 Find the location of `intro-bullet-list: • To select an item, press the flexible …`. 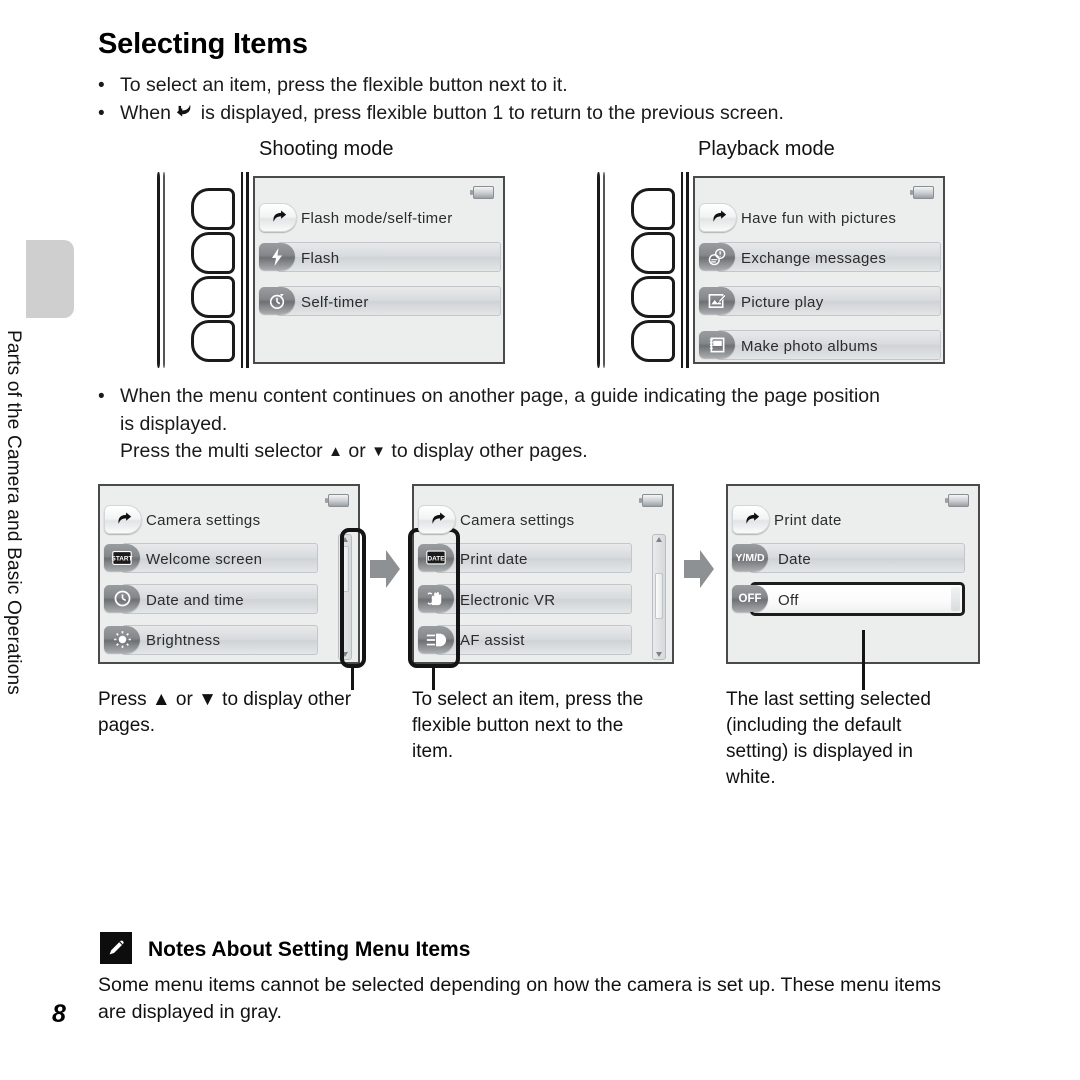

intro-bullet-list: • To select an item, press the flexible … is located at coordinates (548, 101).